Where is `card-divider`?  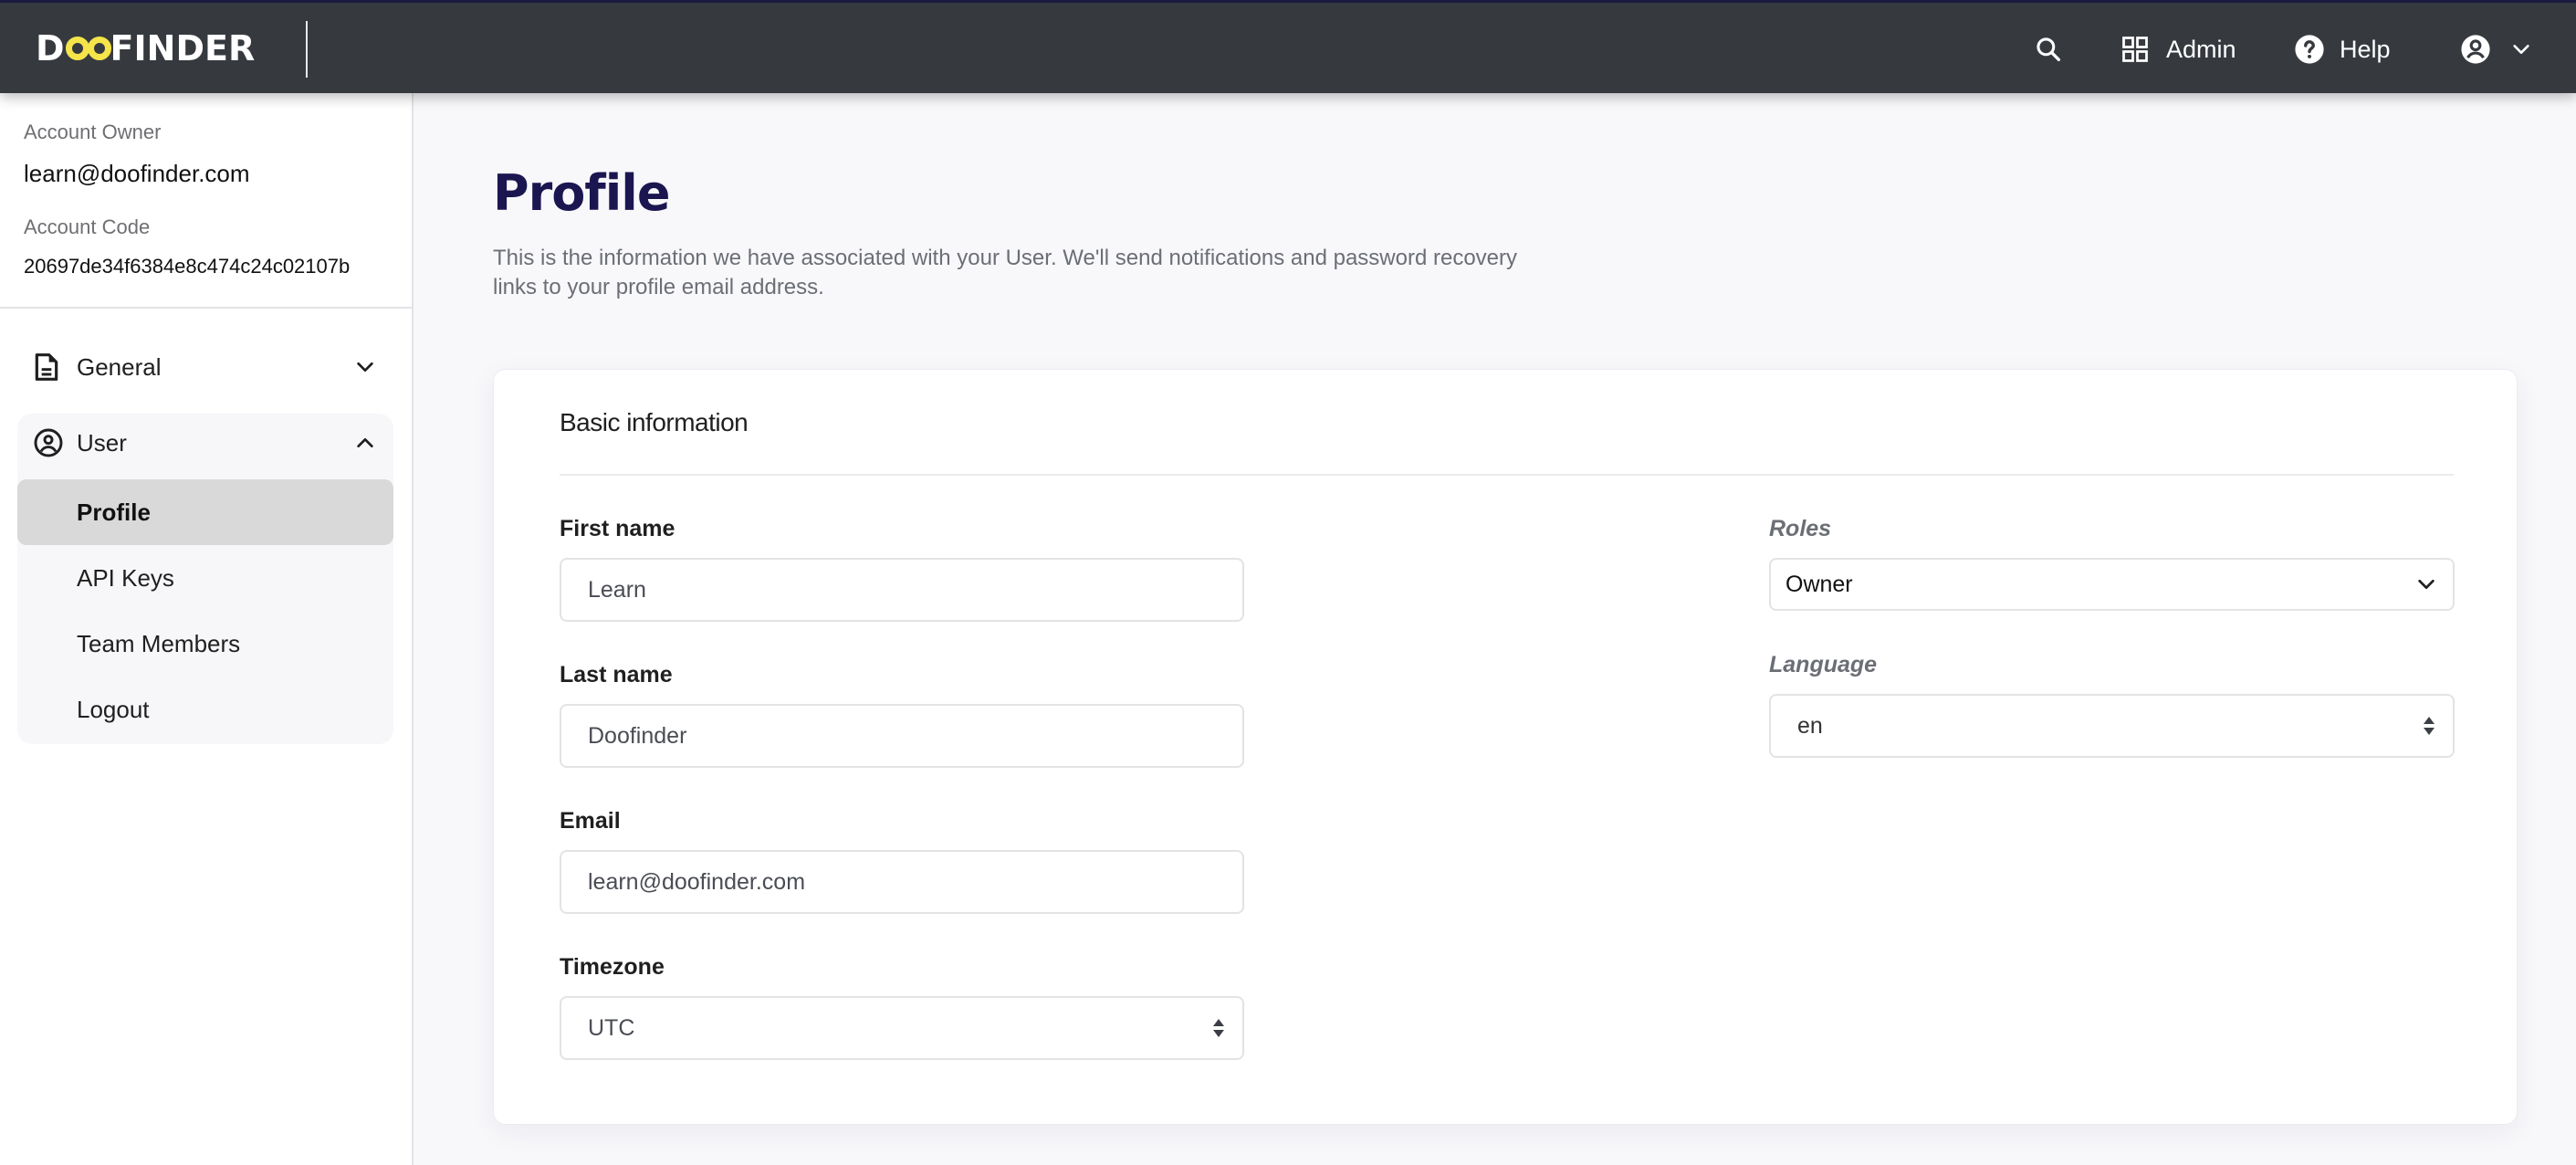 card-divider is located at coordinates (1507, 475).